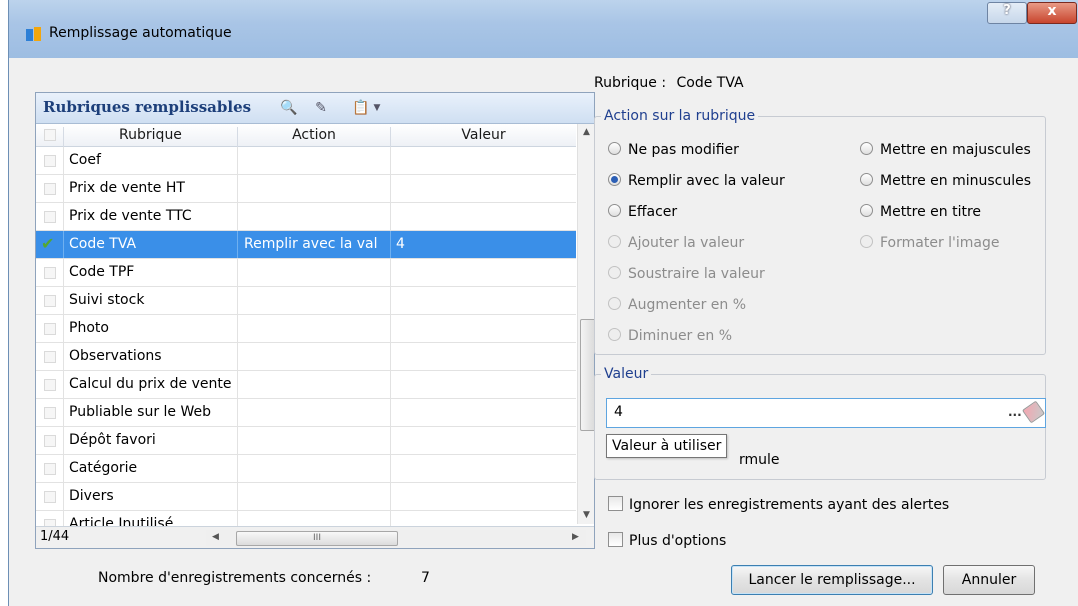 The height and width of the screenshot is (606, 1078). I want to click on checkmark-icon: ✔, so click(47, 243).